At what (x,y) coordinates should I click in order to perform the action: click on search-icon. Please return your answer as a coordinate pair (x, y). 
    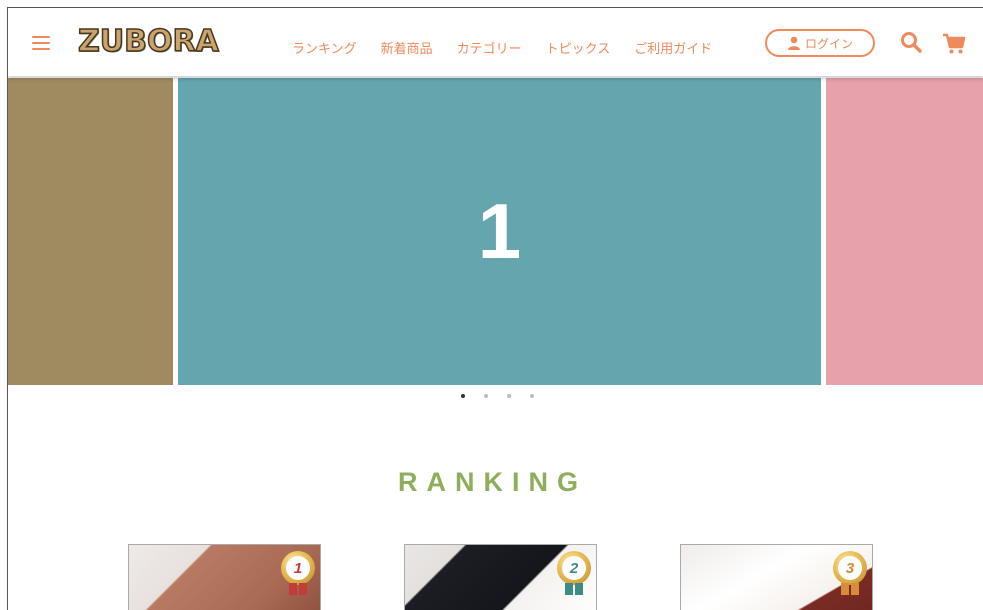
    Looking at the image, I should click on (911, 42).